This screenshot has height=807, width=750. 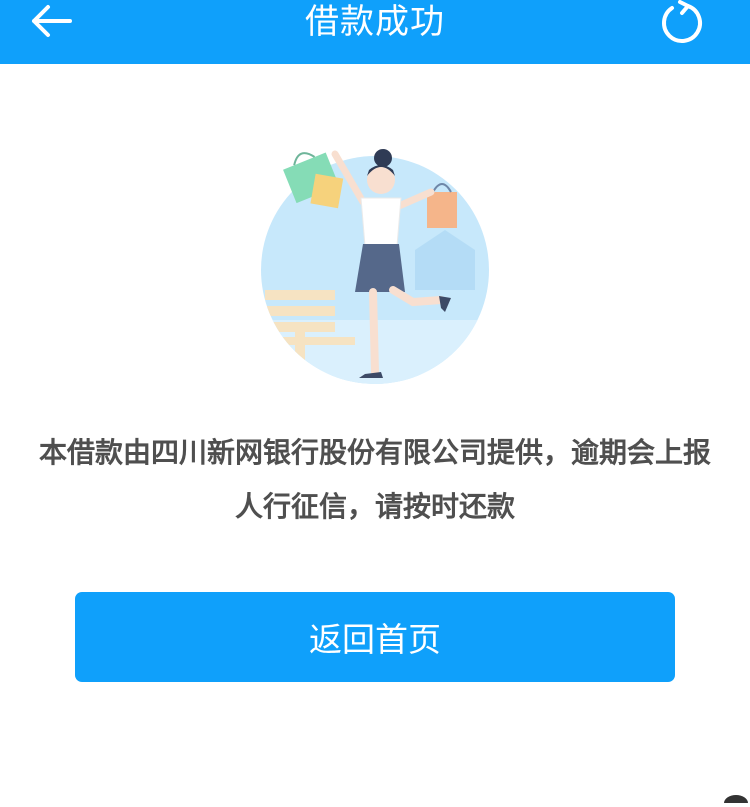 What do you see at coordinates (375, 637) in the screenshot?
I see `return-home-button: 返回首页` at bounding box center [375, 637].